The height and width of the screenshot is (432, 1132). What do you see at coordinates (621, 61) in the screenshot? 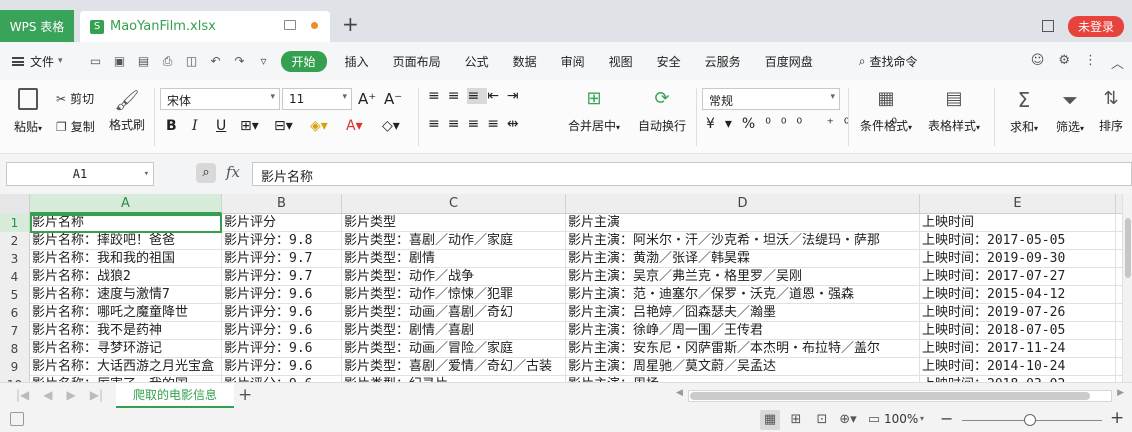
I see `tab-view: 视图` at bounding box center [621, 61].